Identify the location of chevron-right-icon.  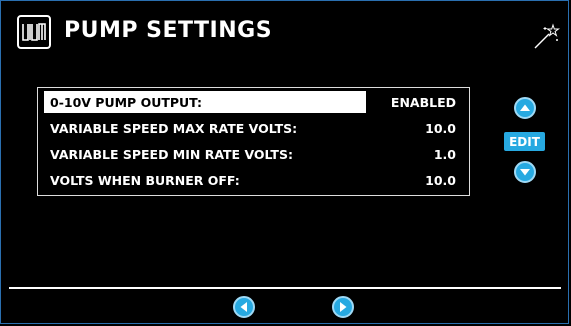
(343, 307).